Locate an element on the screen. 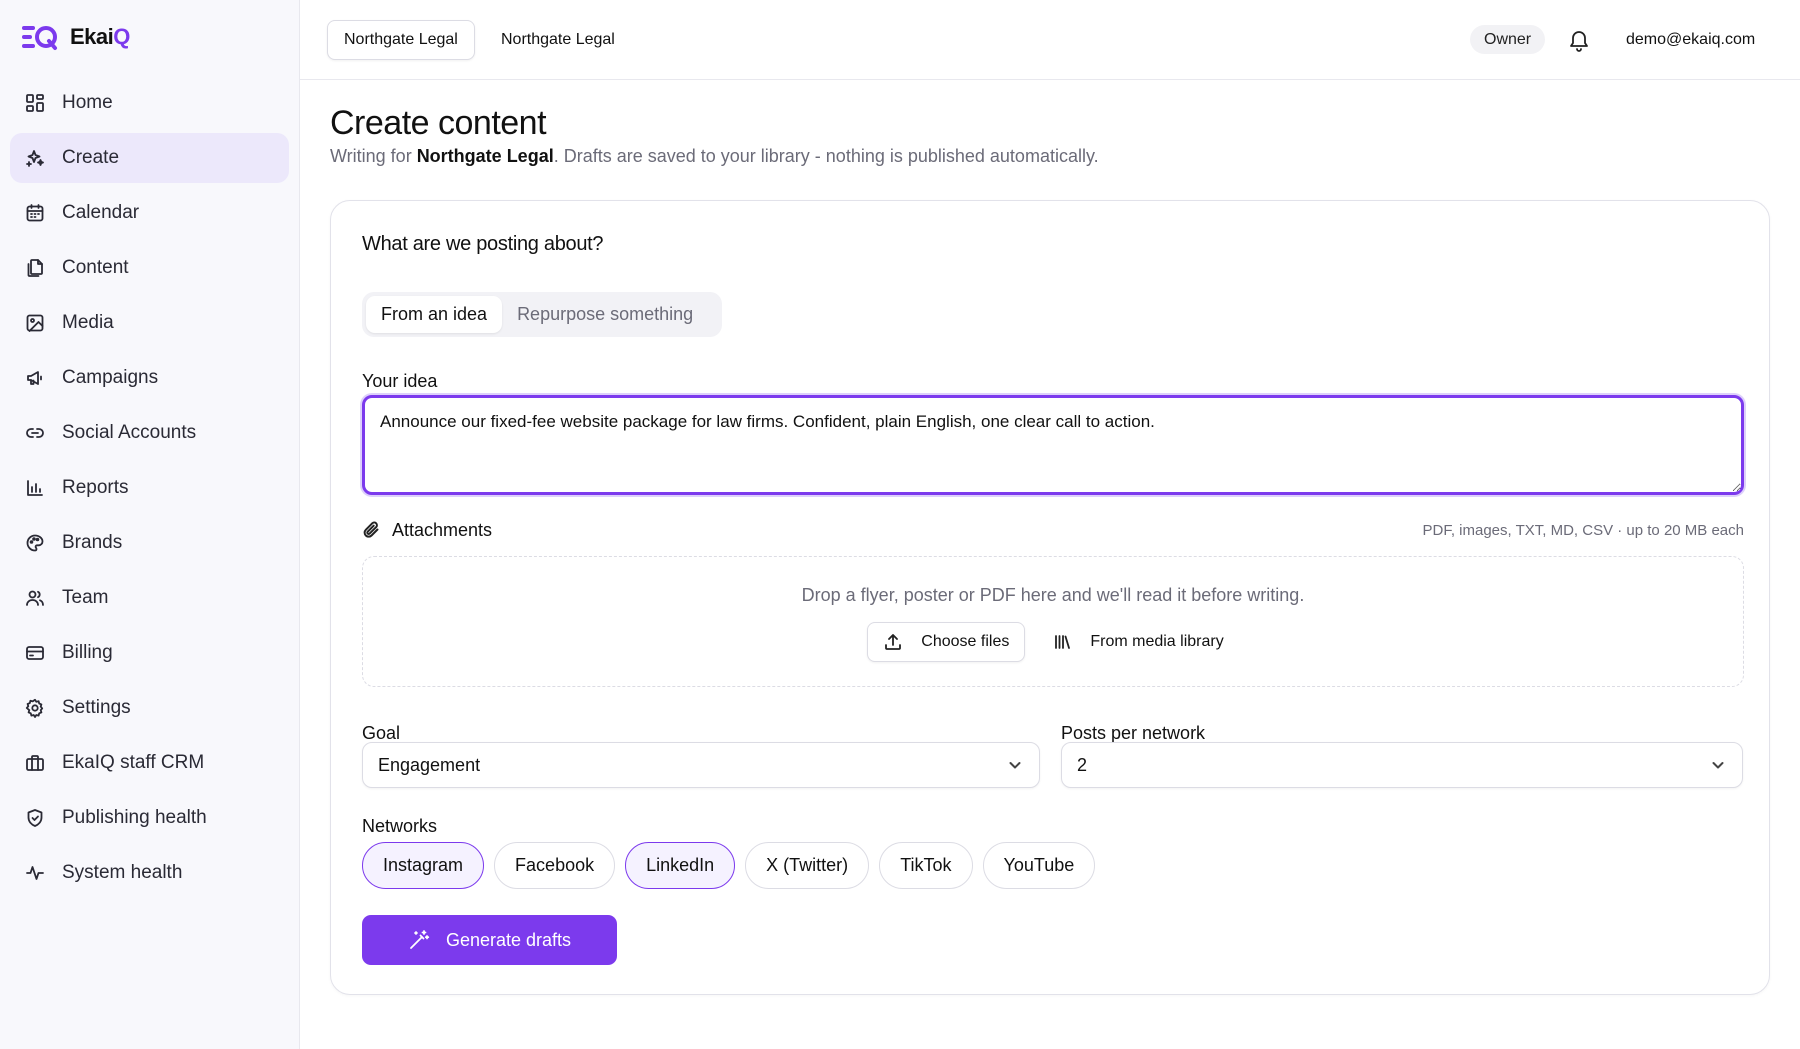 This screenshot has height=1049, width=1800. sidebar-item-publishing-health: Publishing health is located at coordinates (149, 818).